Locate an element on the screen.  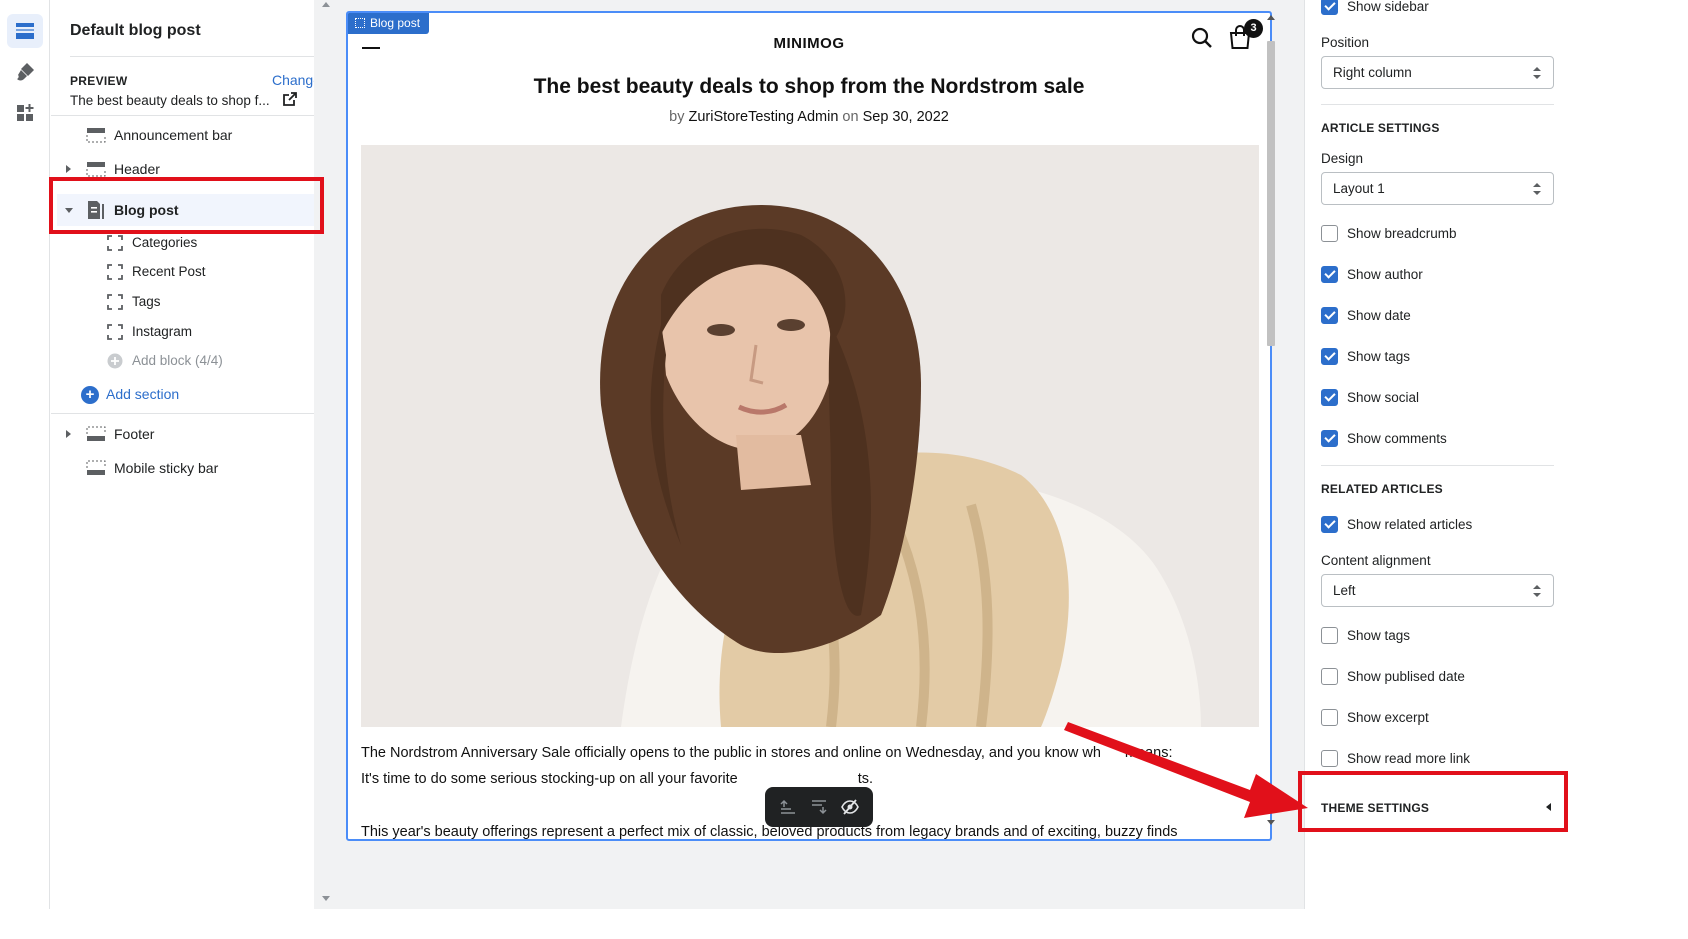
checkbox-label: Show sidebar is located at coordinates (1388, 7).